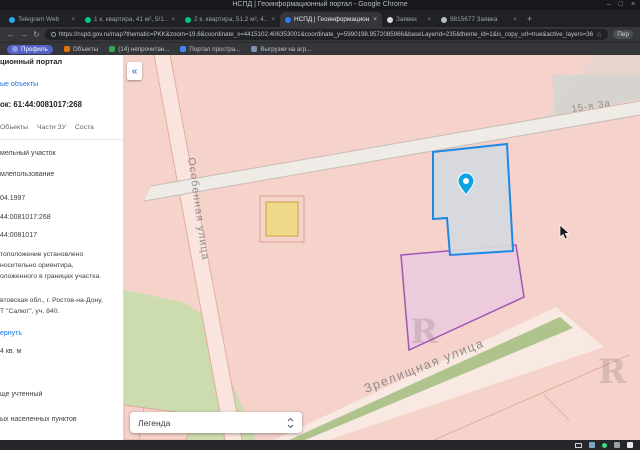 This screenshot has height=450, width=640. I want to click on tab-zayavki: Заявки ×, so click(409, 19).